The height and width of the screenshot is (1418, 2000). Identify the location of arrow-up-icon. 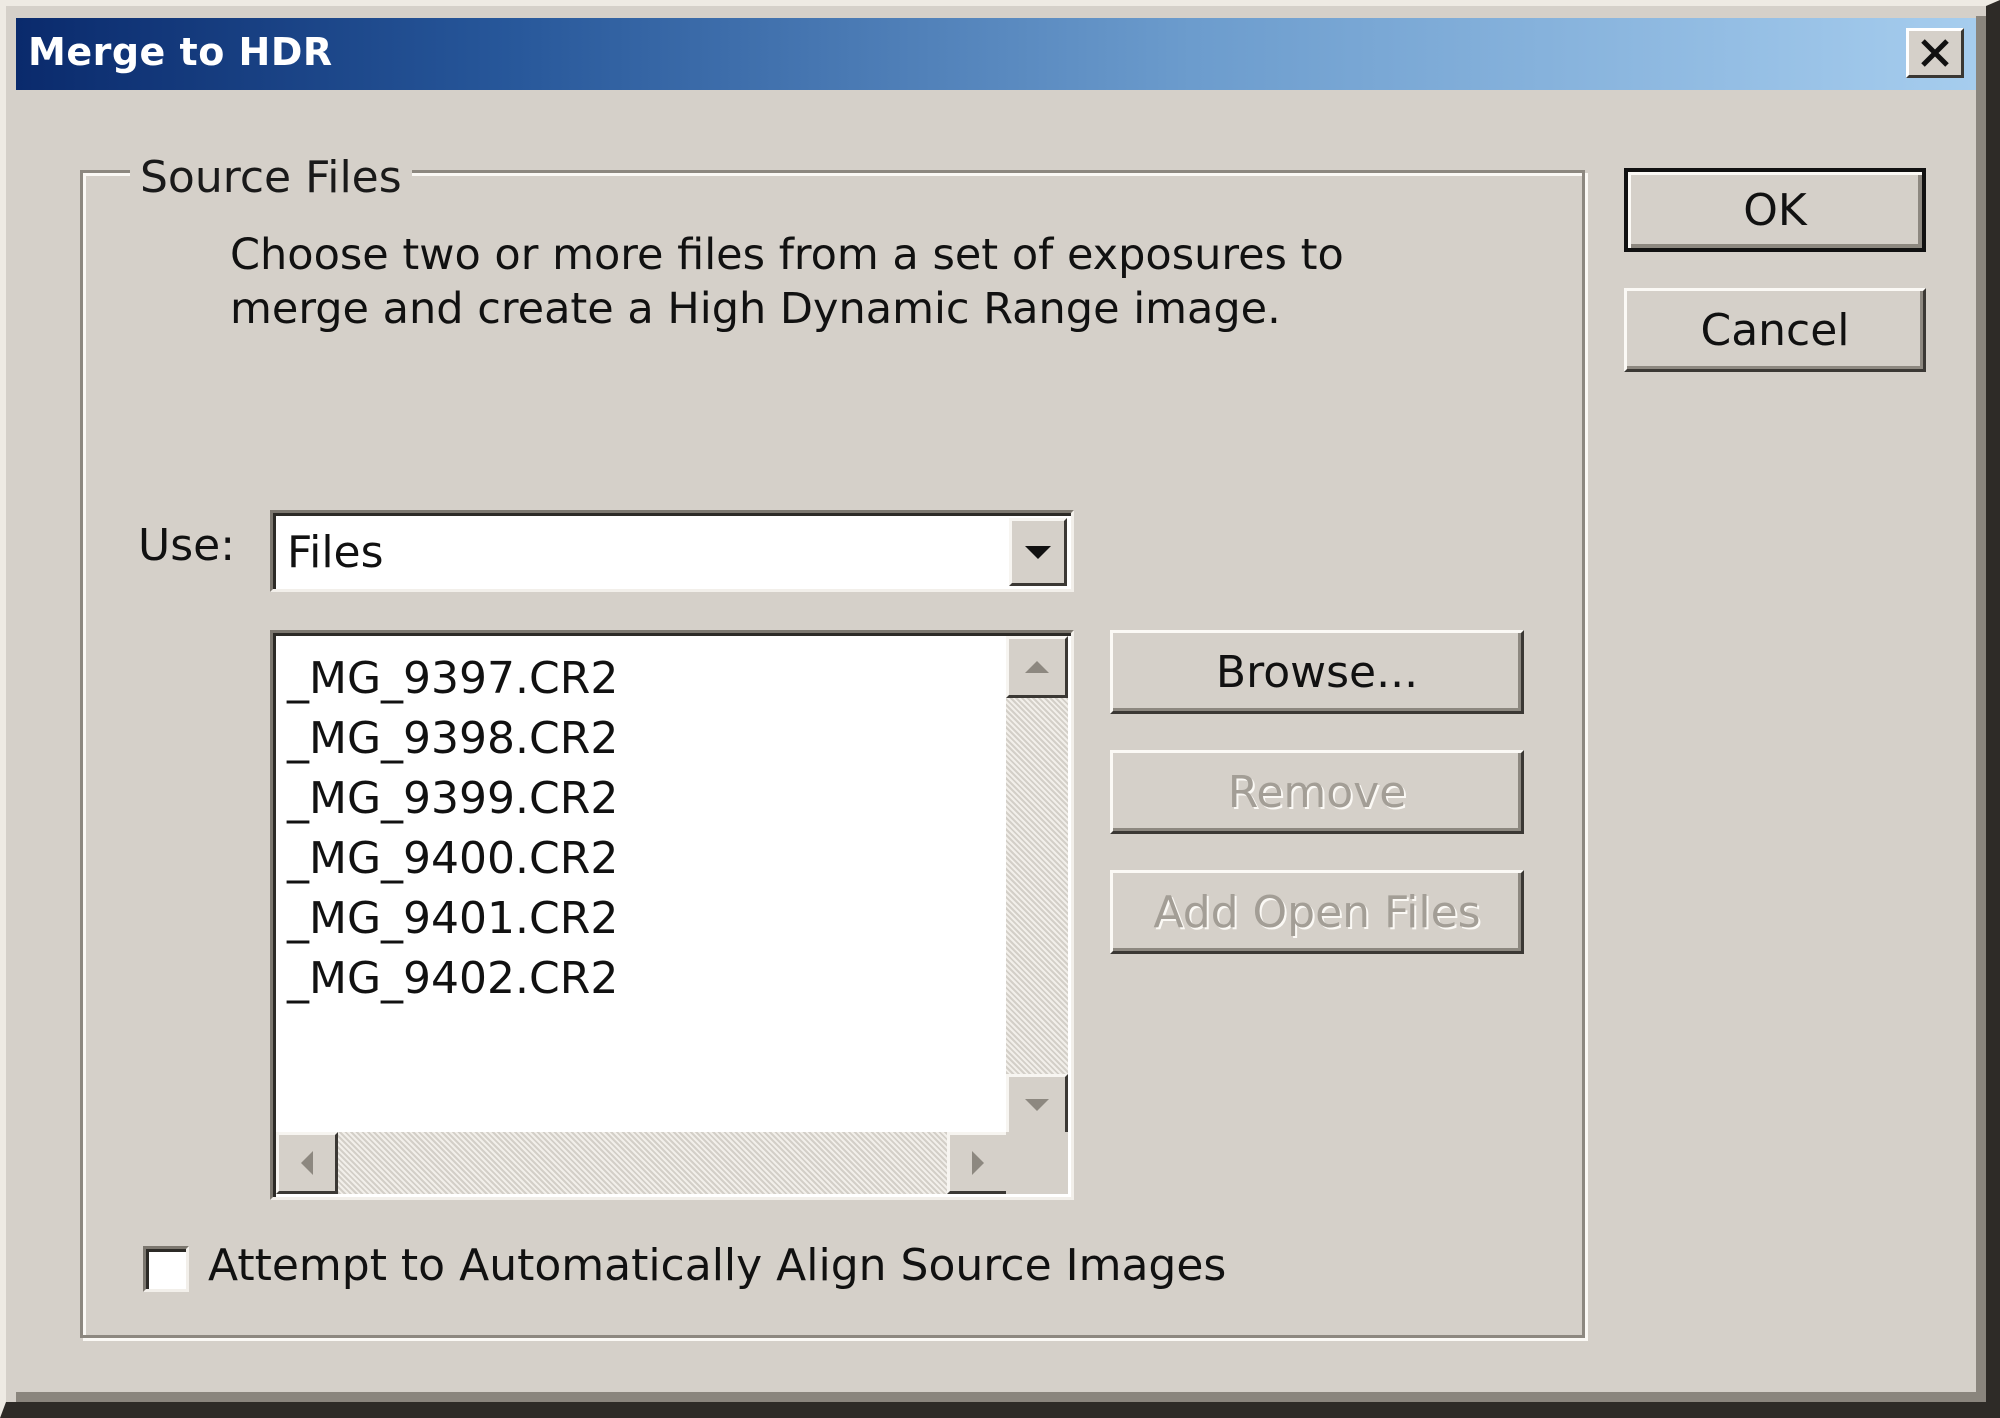
(1037, 667).